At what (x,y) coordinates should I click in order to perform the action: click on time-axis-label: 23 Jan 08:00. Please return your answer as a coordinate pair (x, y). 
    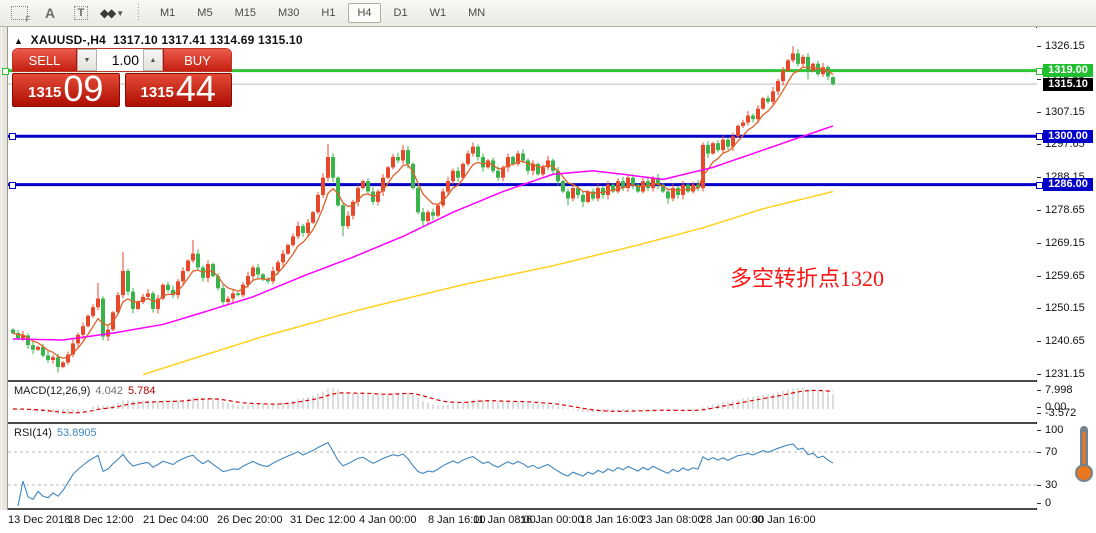
    Looking at the image, I should click on (672, 520).